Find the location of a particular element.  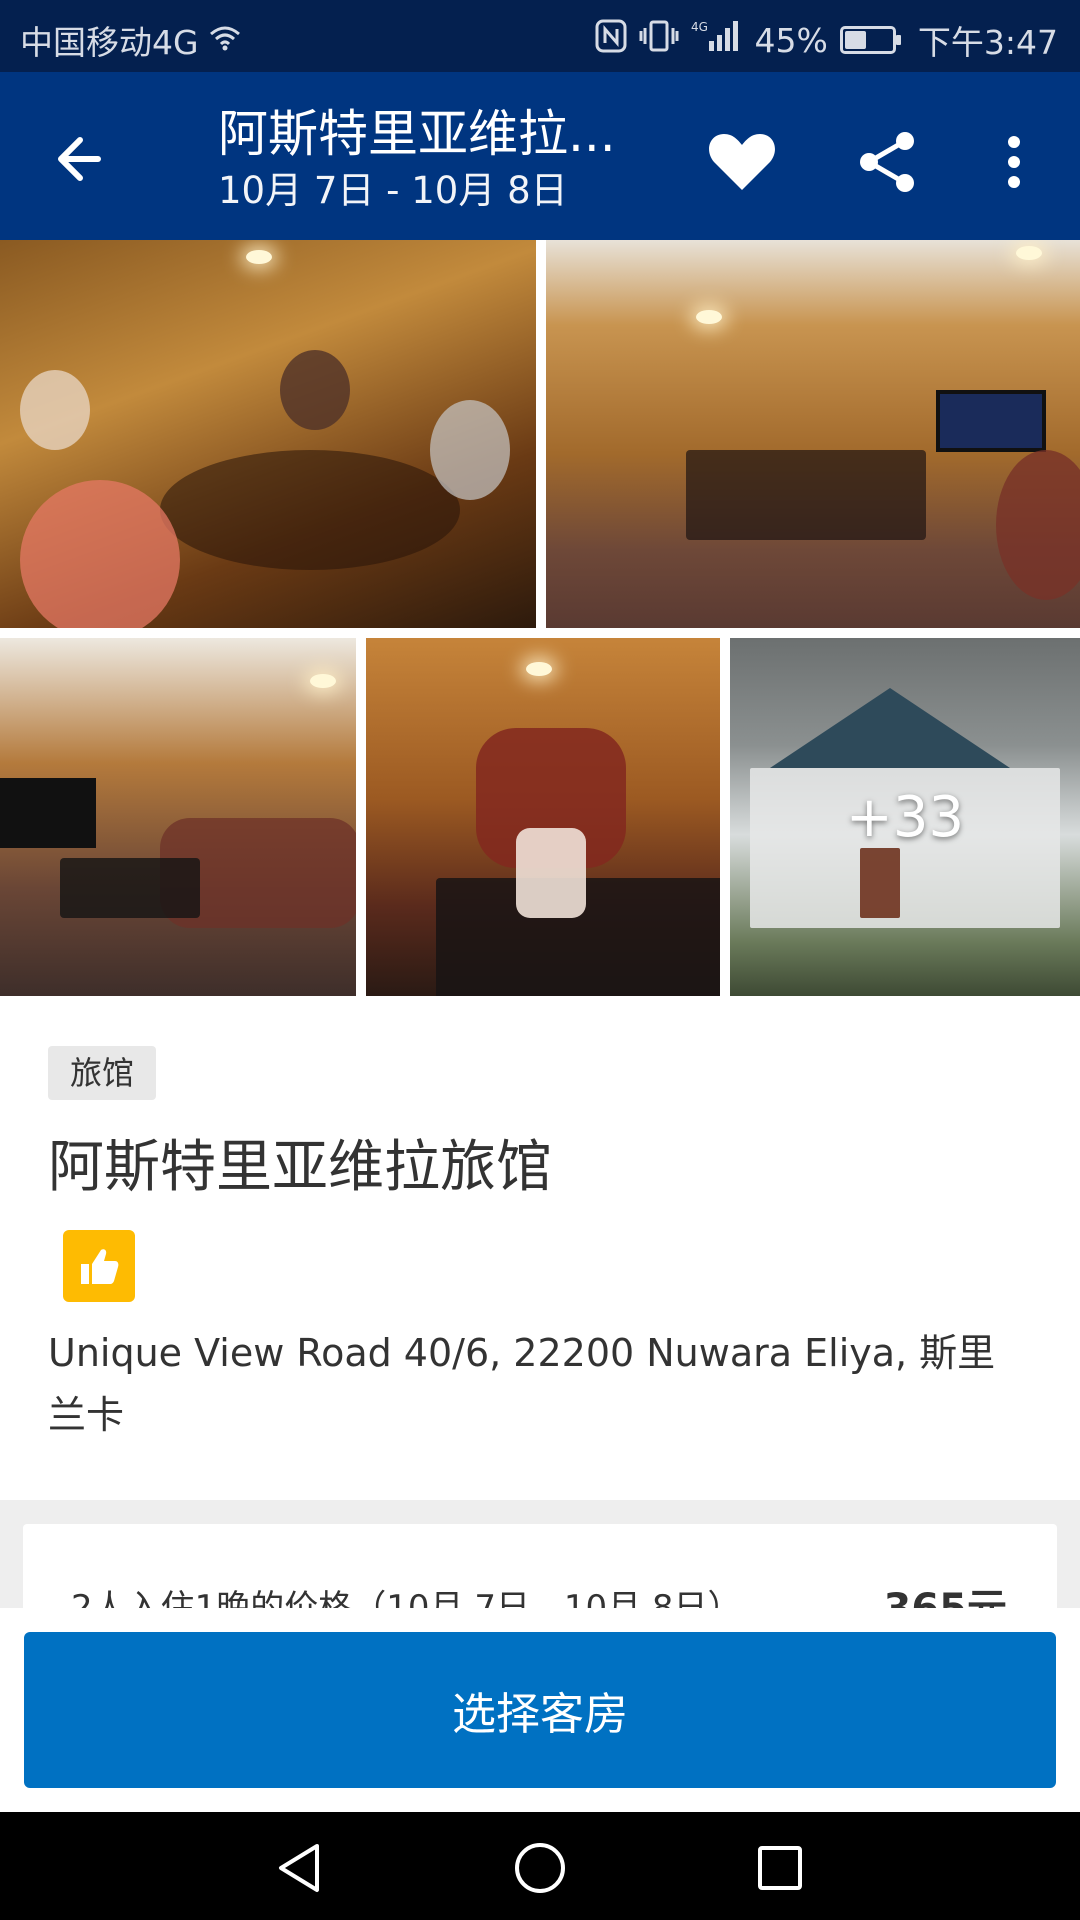

photo-armchair is located at coordinates (543, 817).